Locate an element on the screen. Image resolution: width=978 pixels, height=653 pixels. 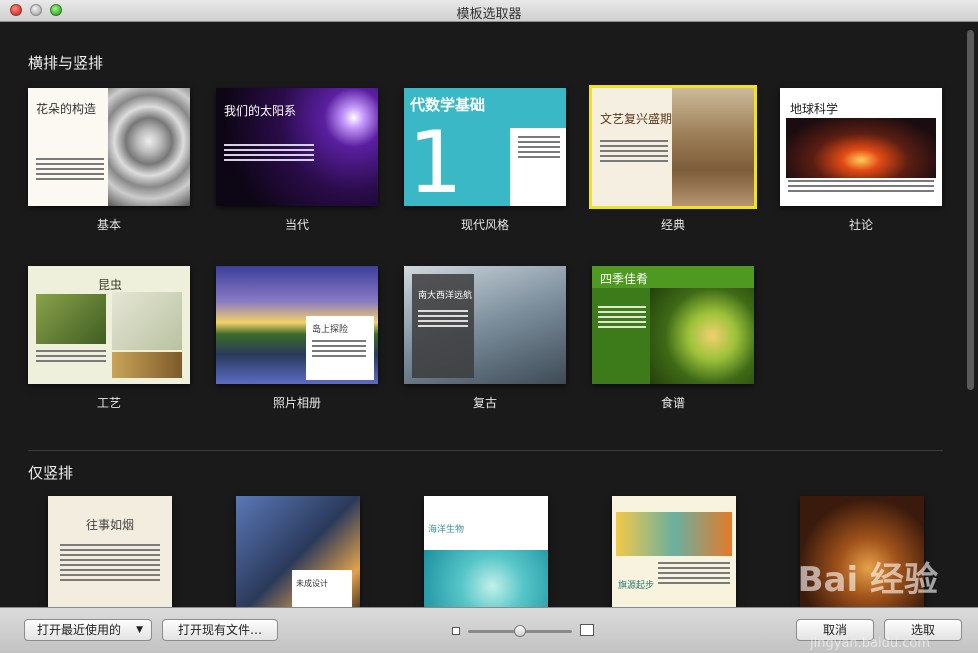
portrait-card-marine: 海洋生物 is located at coordinates (486, 551).